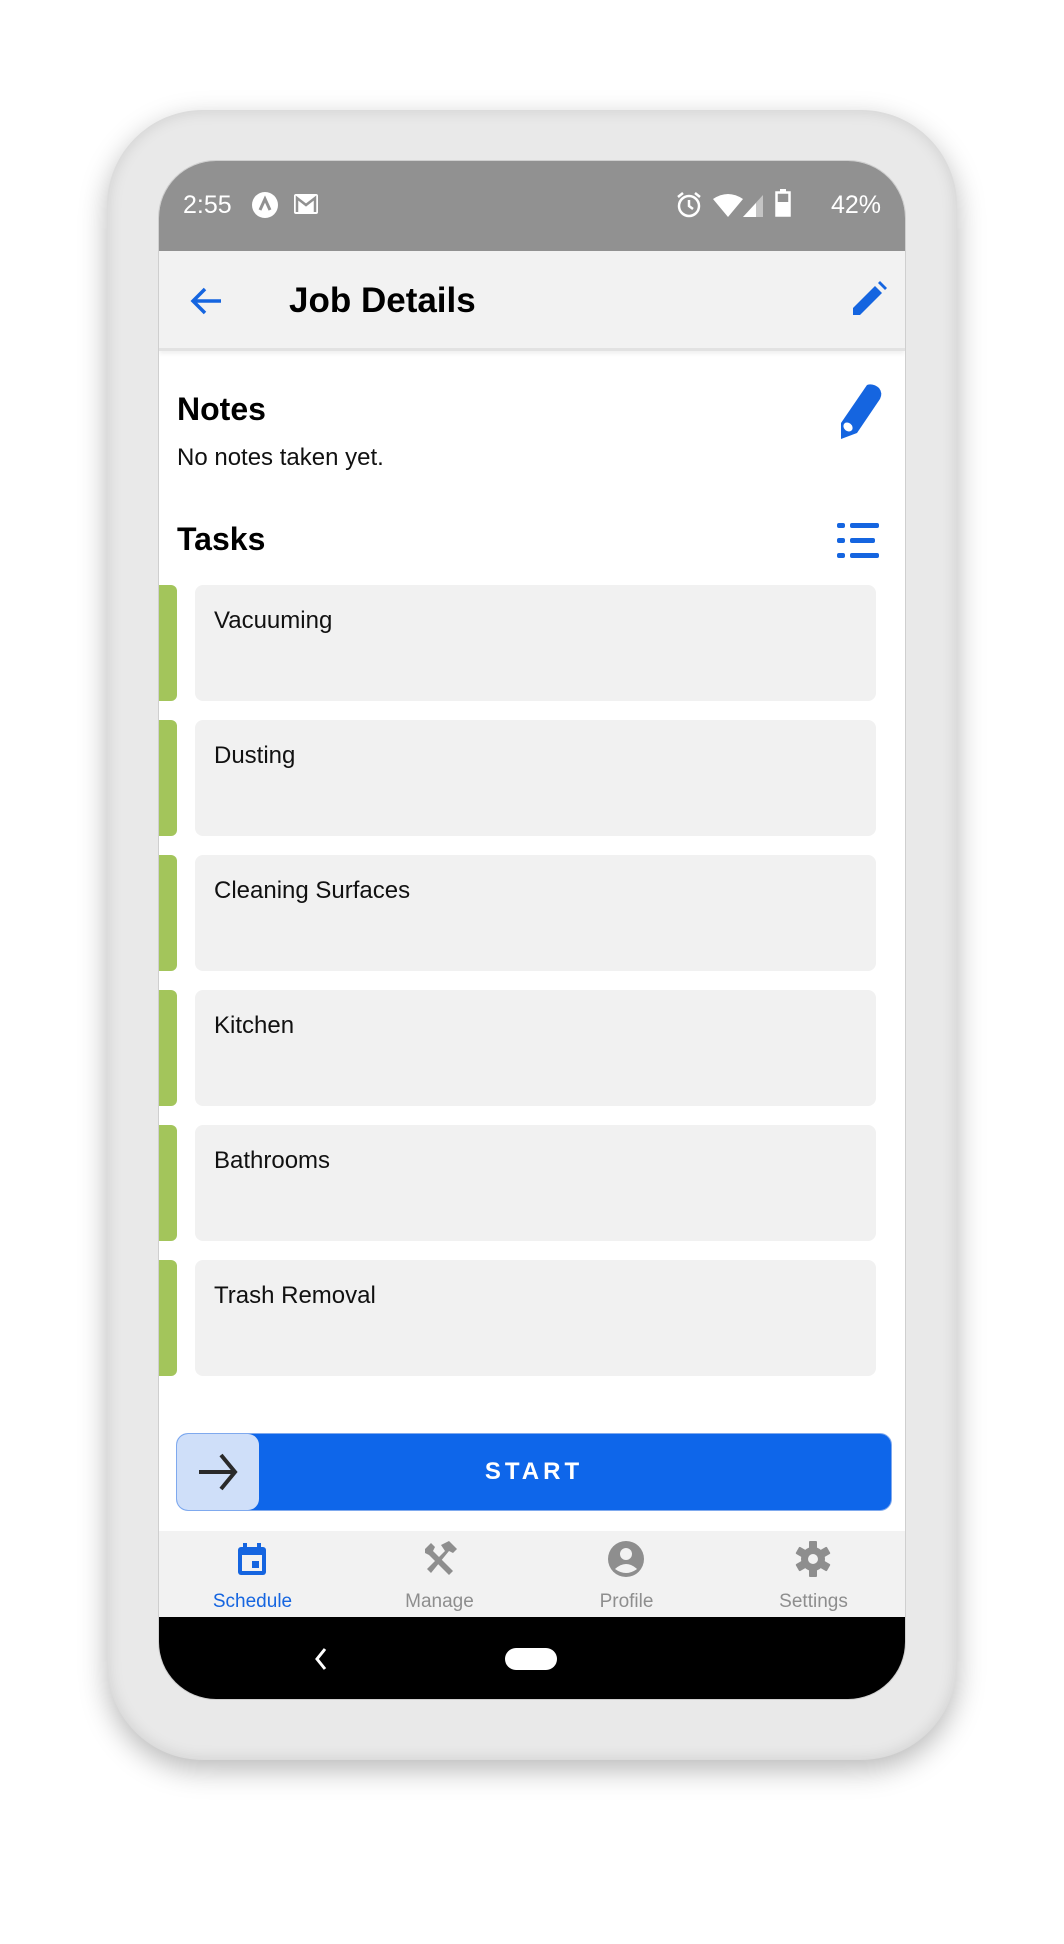  What do you see at coordinates (535, 1318) in the screenshot?
I see `task-card: Trash Removal` at bounding box center [535, 1318].